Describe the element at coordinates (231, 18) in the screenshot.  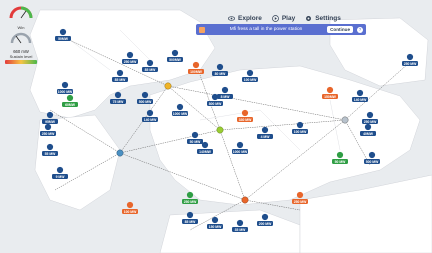
I see `eye-icon` at that location.